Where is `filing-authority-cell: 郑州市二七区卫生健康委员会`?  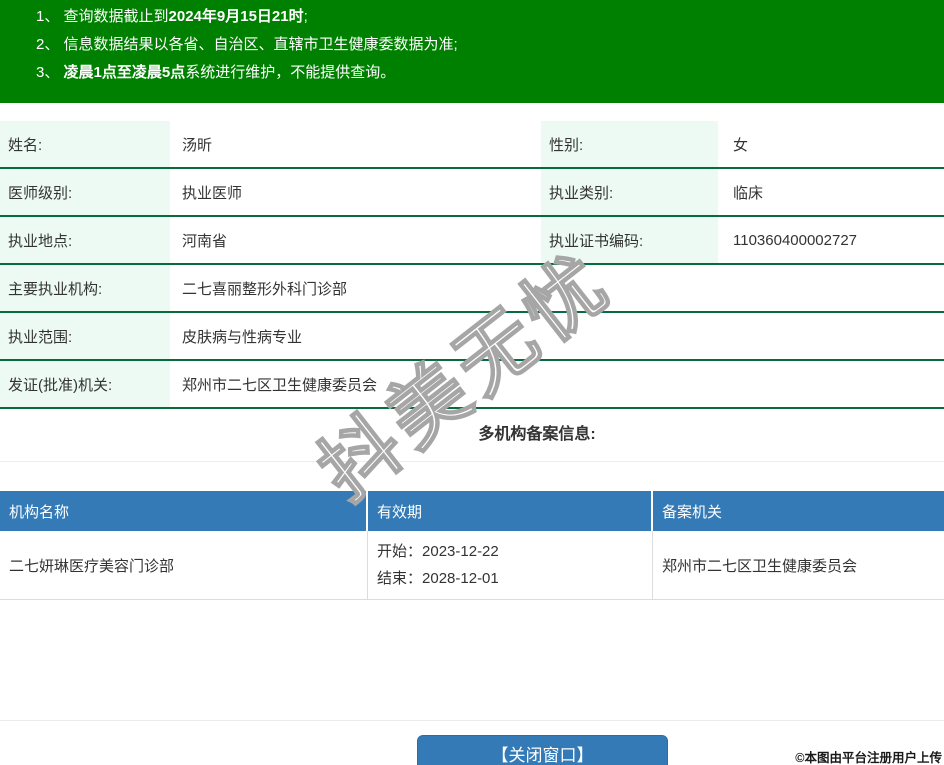 filing-authority-cell: 郑州市二七区卫生健康委员会 is located at coordinates (760, 566).